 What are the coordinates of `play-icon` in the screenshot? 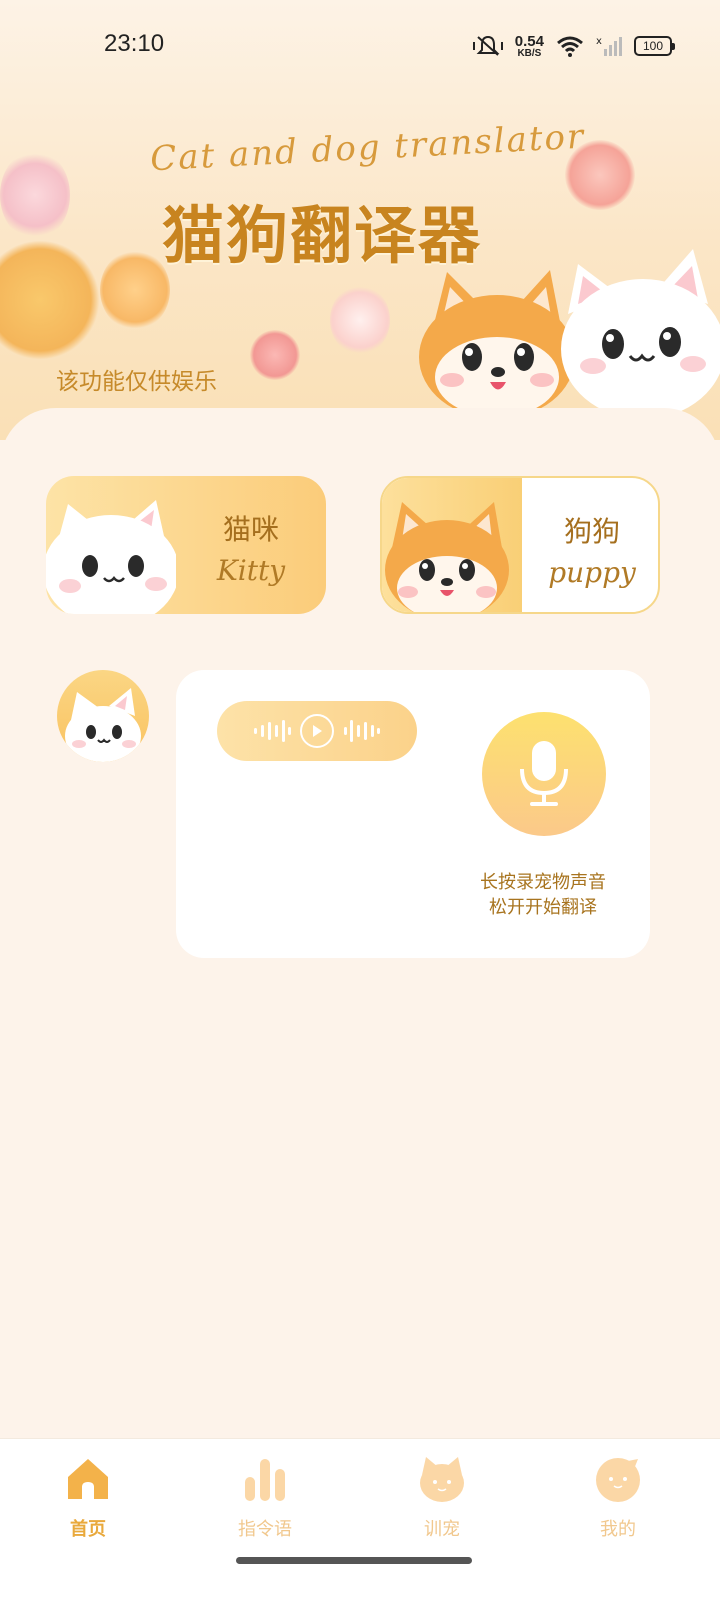 It's located at (317, 731).